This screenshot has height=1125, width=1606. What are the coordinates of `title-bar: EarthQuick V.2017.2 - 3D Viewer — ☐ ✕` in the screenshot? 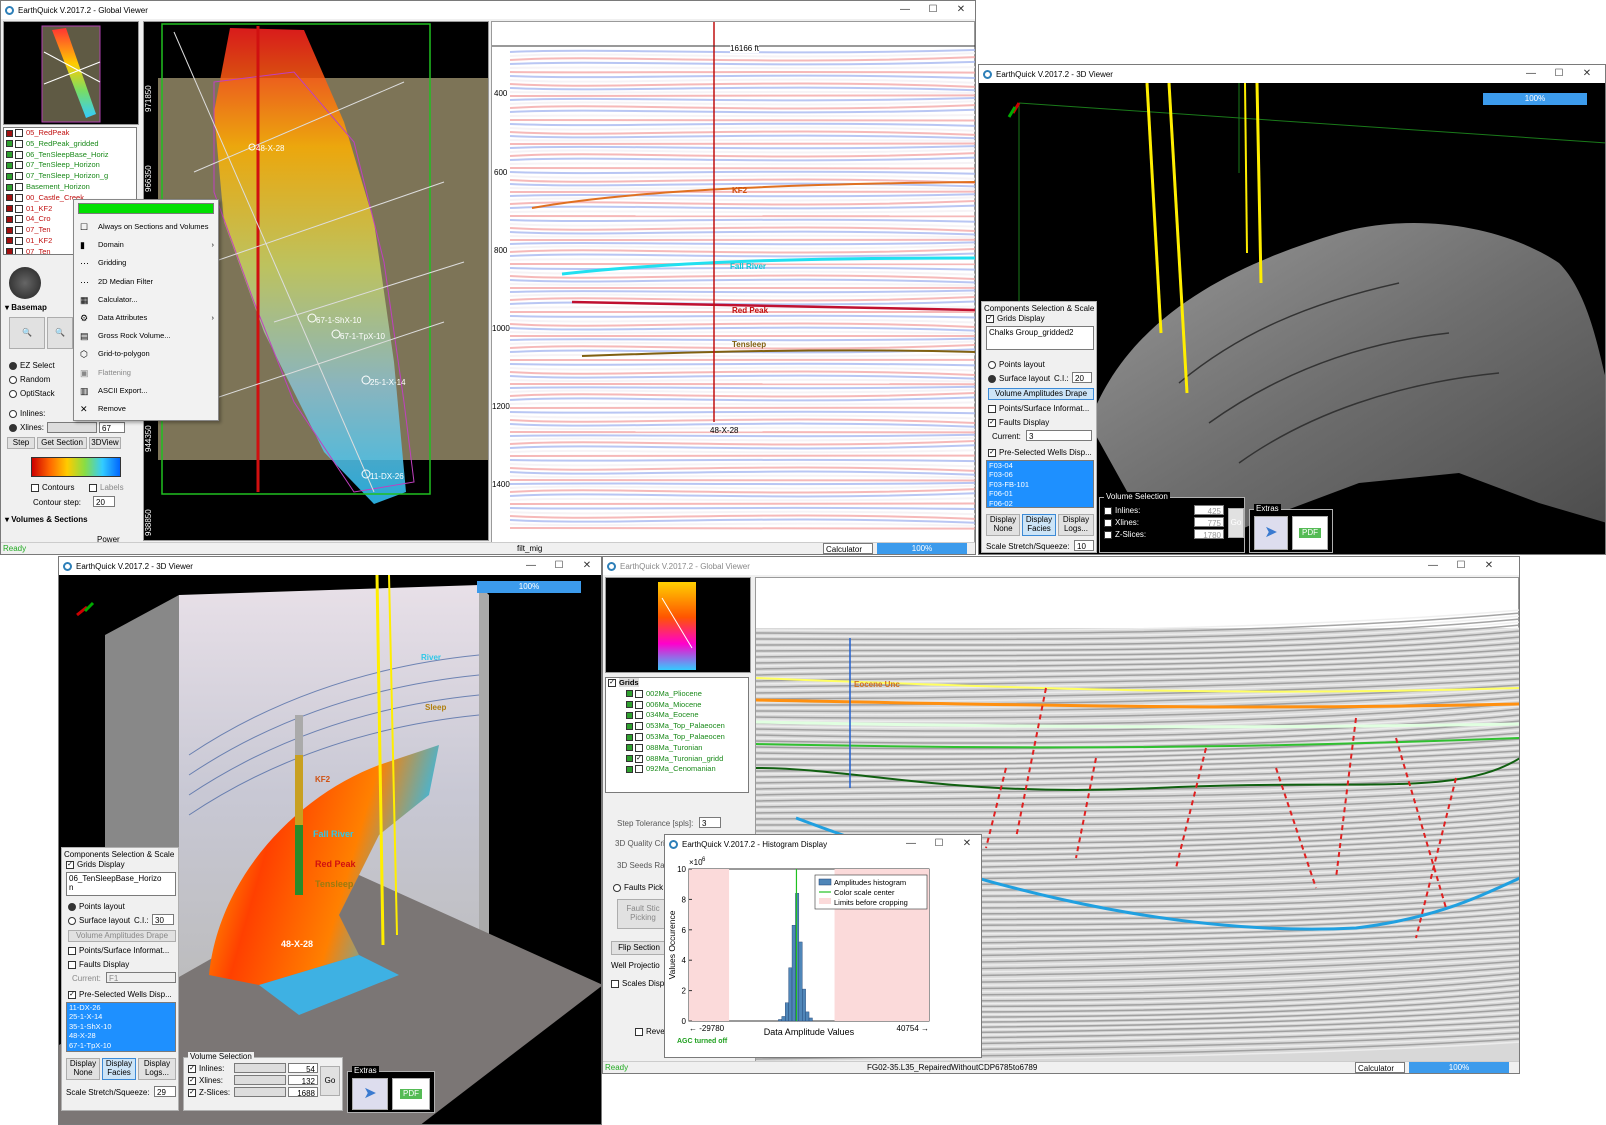 It's located at (1292, 74).